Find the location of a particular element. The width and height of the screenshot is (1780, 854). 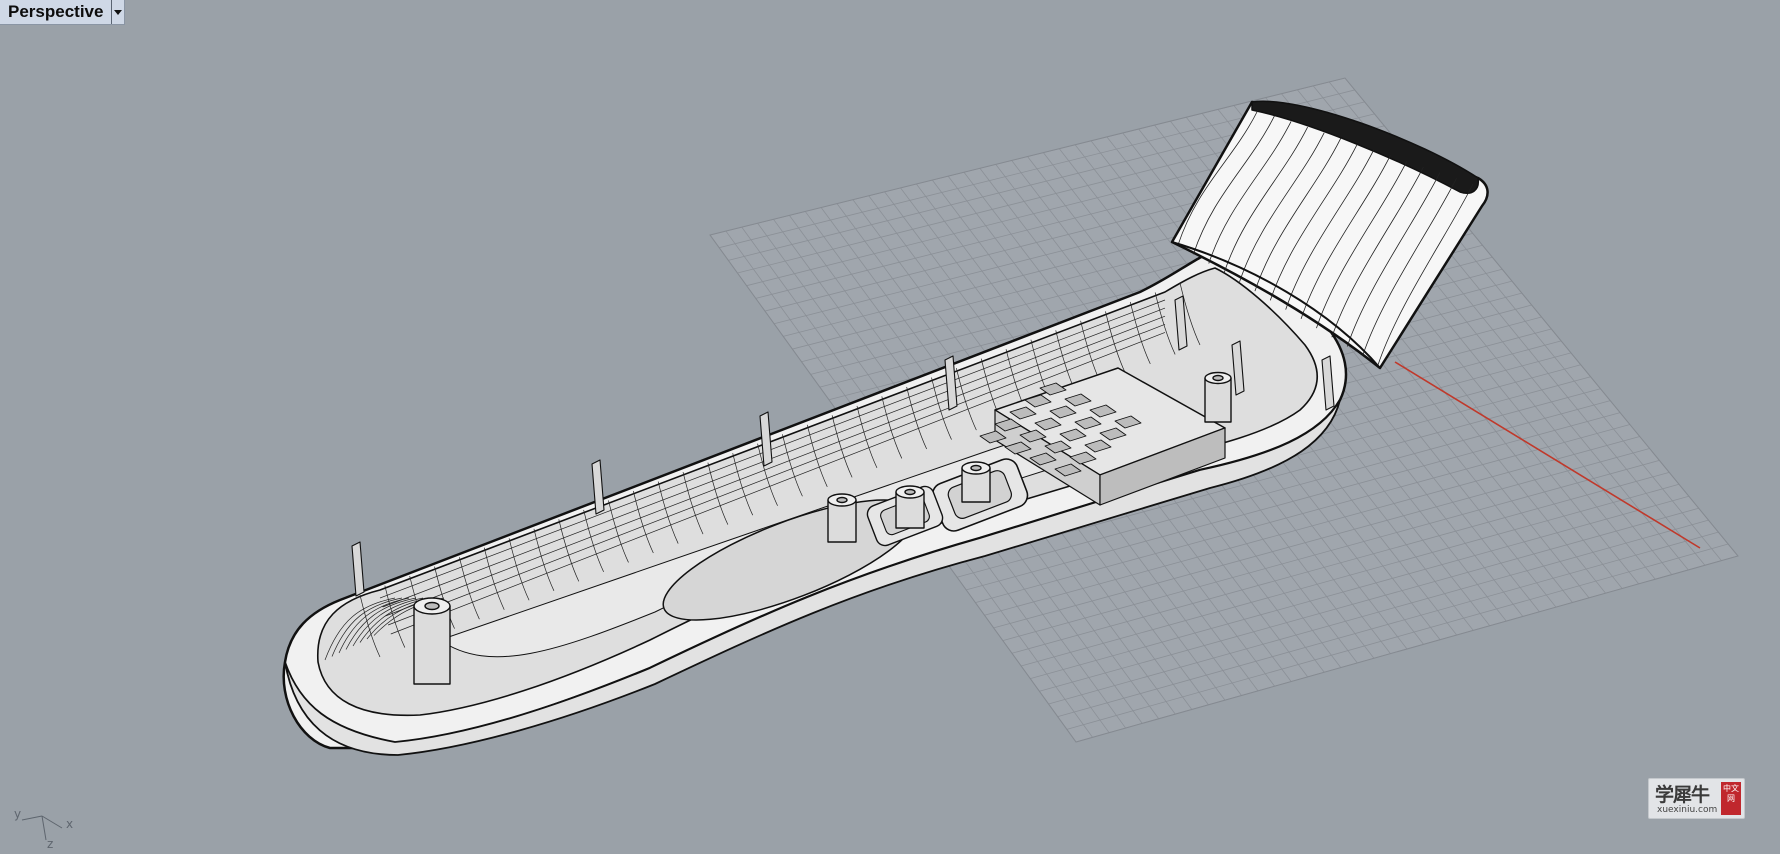

axes-widget: x y z is located at coordinates (43, 828).